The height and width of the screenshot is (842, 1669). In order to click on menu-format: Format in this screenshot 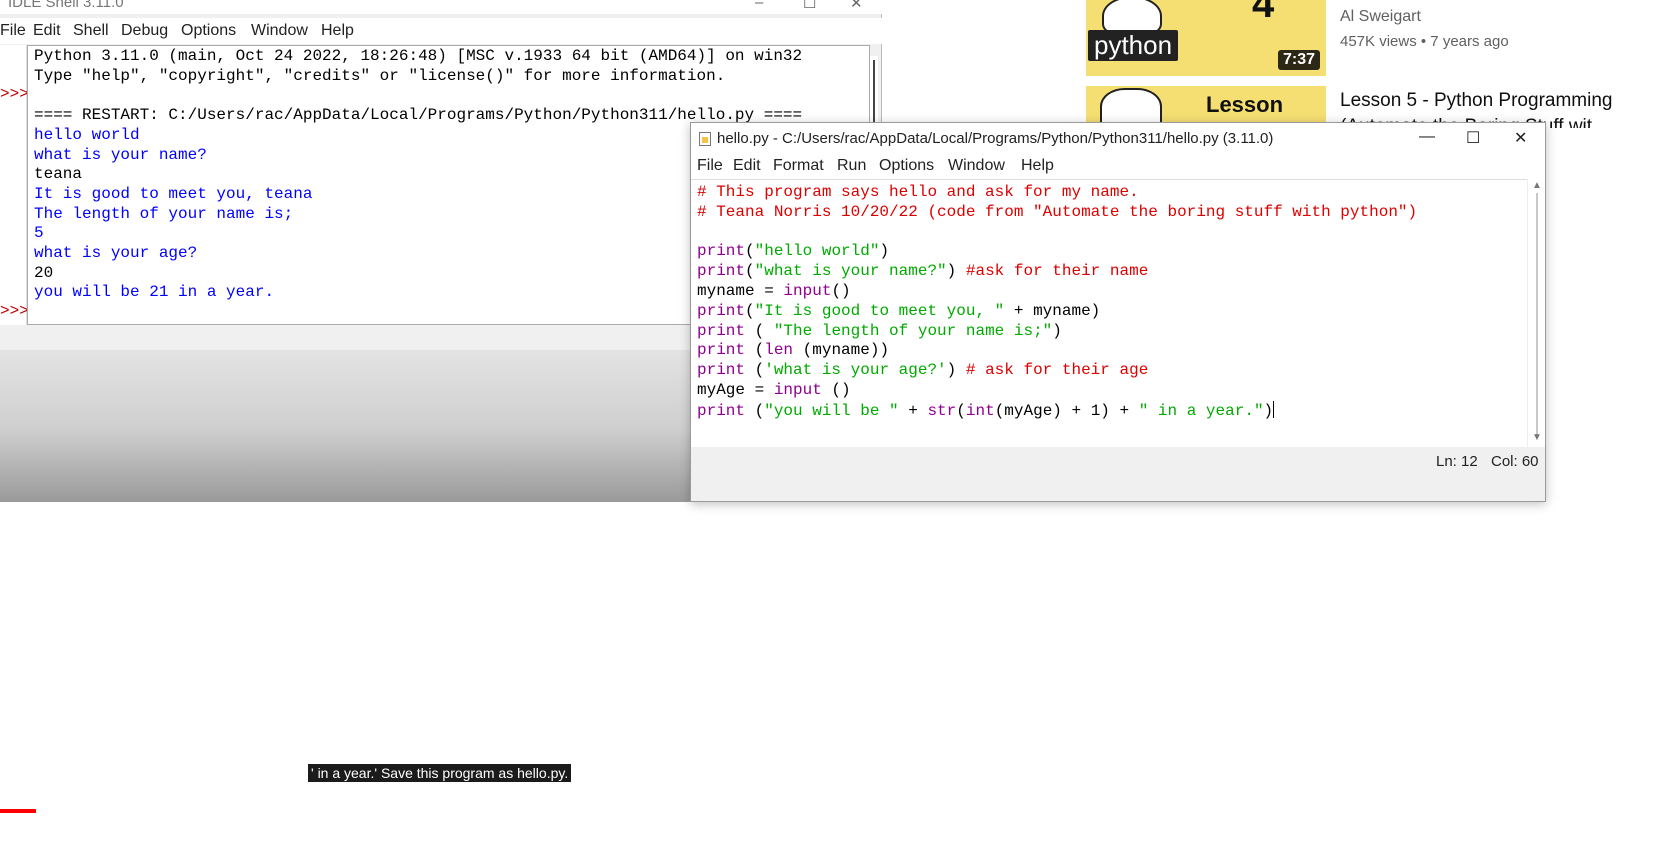, I will do `click(798, 166)`.